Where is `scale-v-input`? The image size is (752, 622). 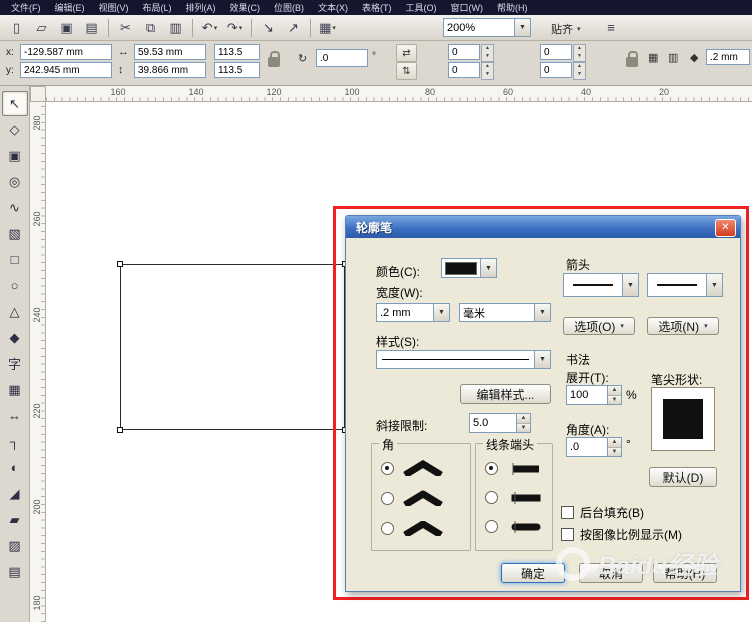
scale-v-input is located at coordinates (237, 70).